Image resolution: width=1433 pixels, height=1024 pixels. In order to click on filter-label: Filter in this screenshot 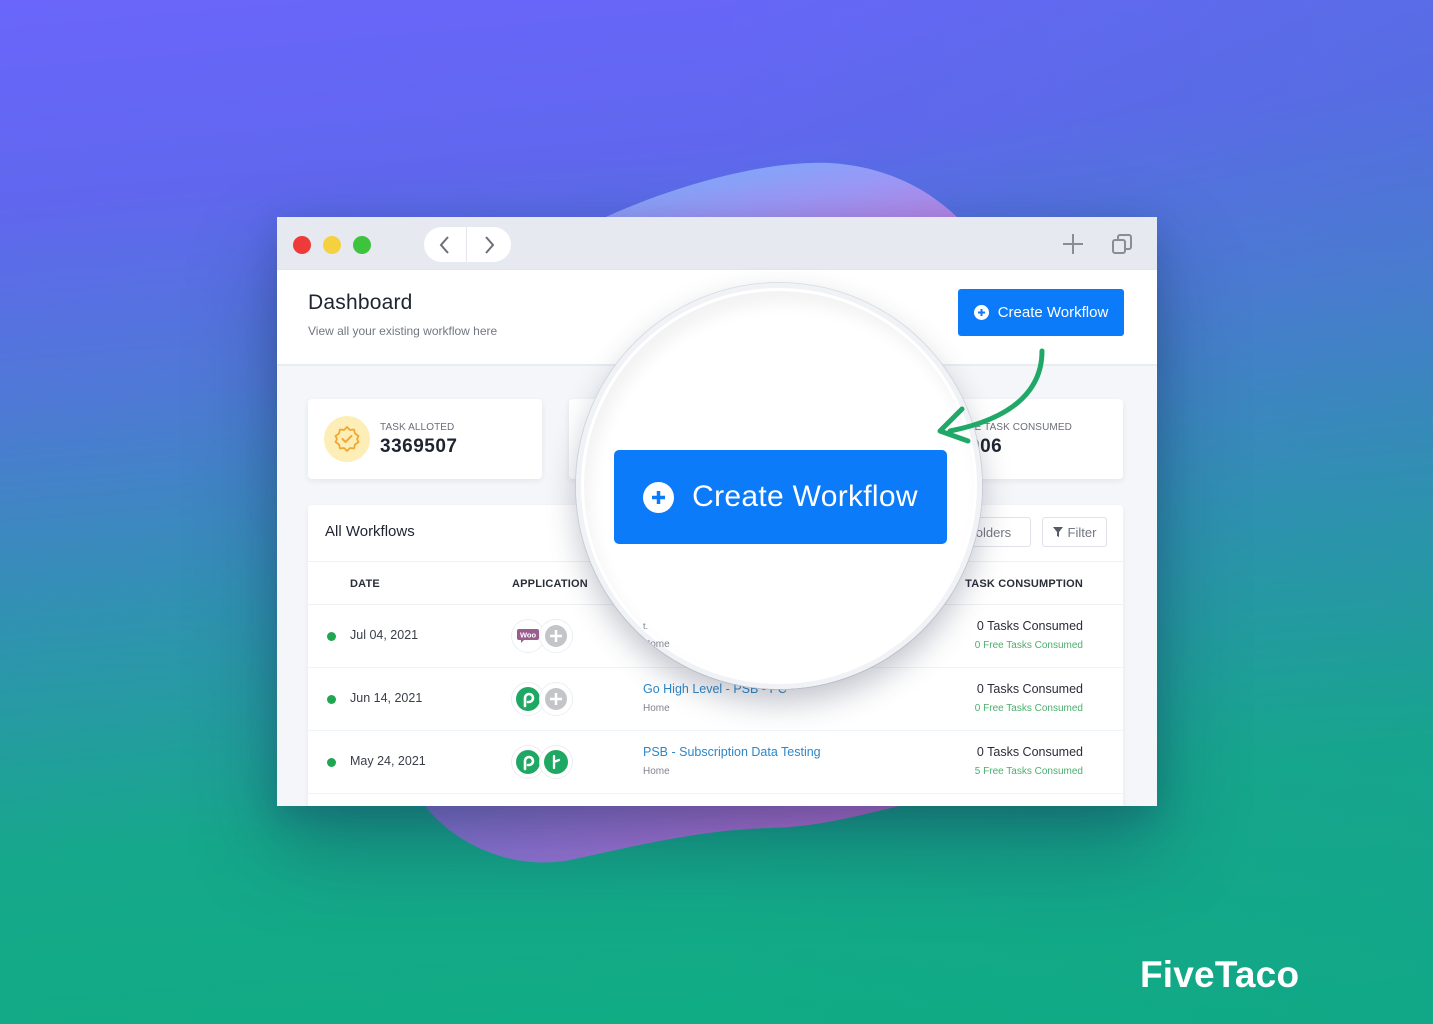, I will do `click(1082, 532)`.